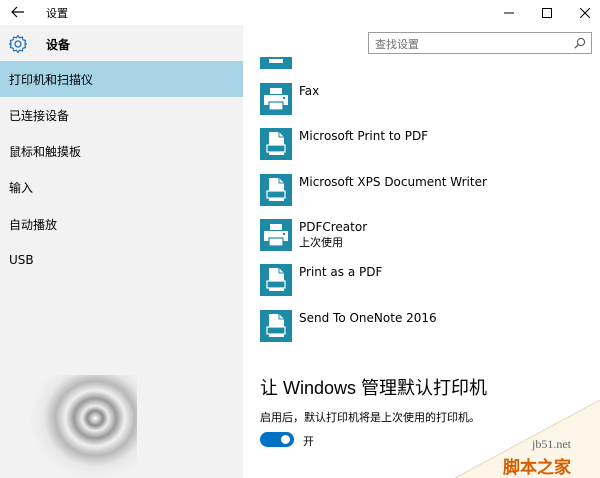 The image size is (600, 478). I want to click on watermark-site: jb51.net, so click(551, 444).